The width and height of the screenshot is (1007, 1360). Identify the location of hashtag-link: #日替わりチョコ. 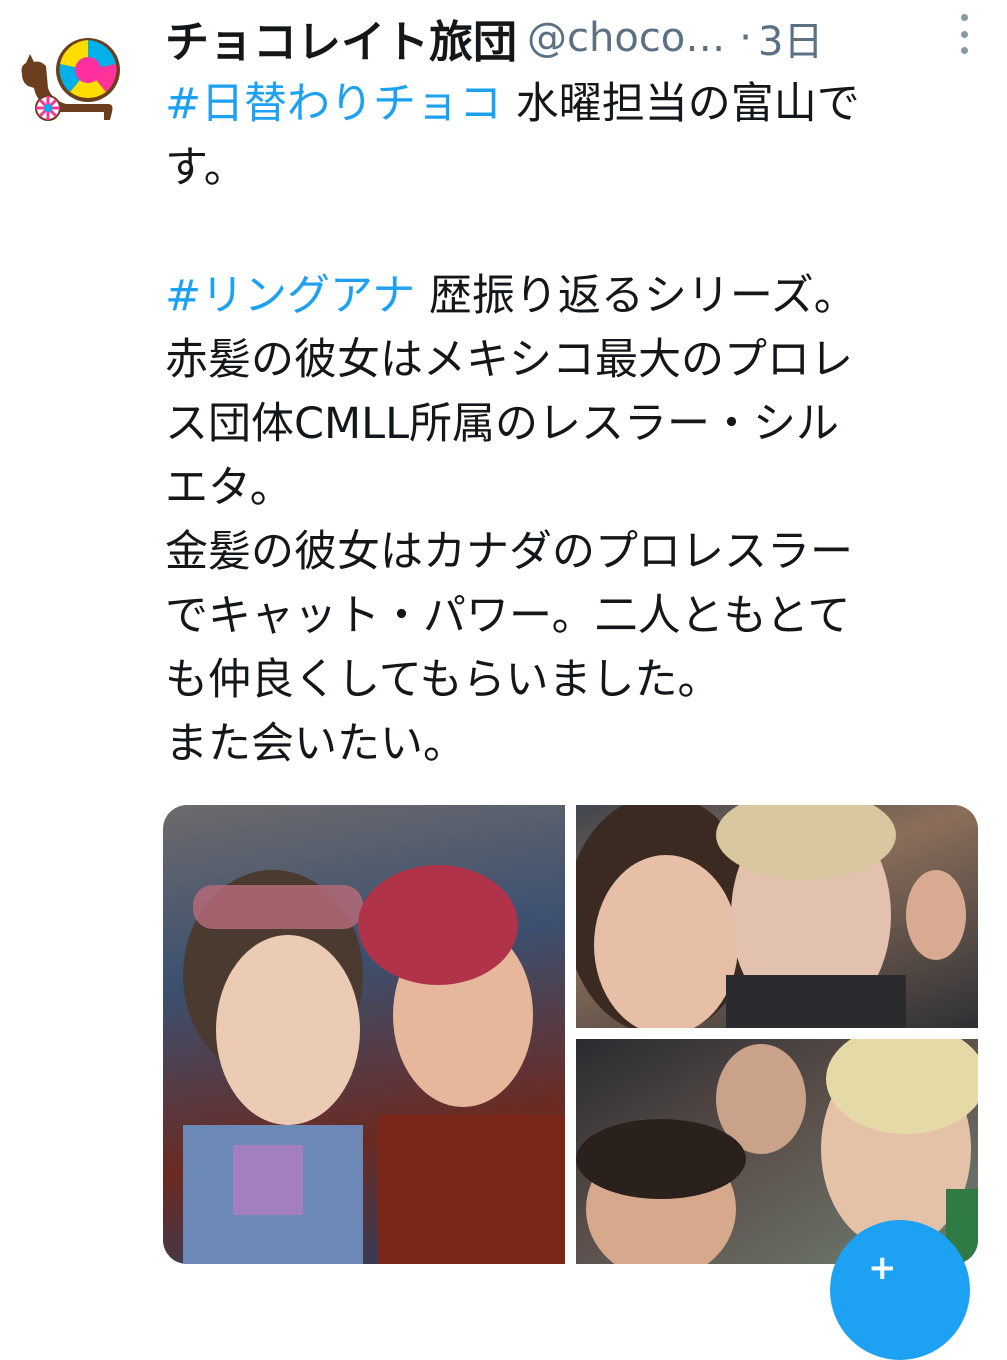
(333, 104).